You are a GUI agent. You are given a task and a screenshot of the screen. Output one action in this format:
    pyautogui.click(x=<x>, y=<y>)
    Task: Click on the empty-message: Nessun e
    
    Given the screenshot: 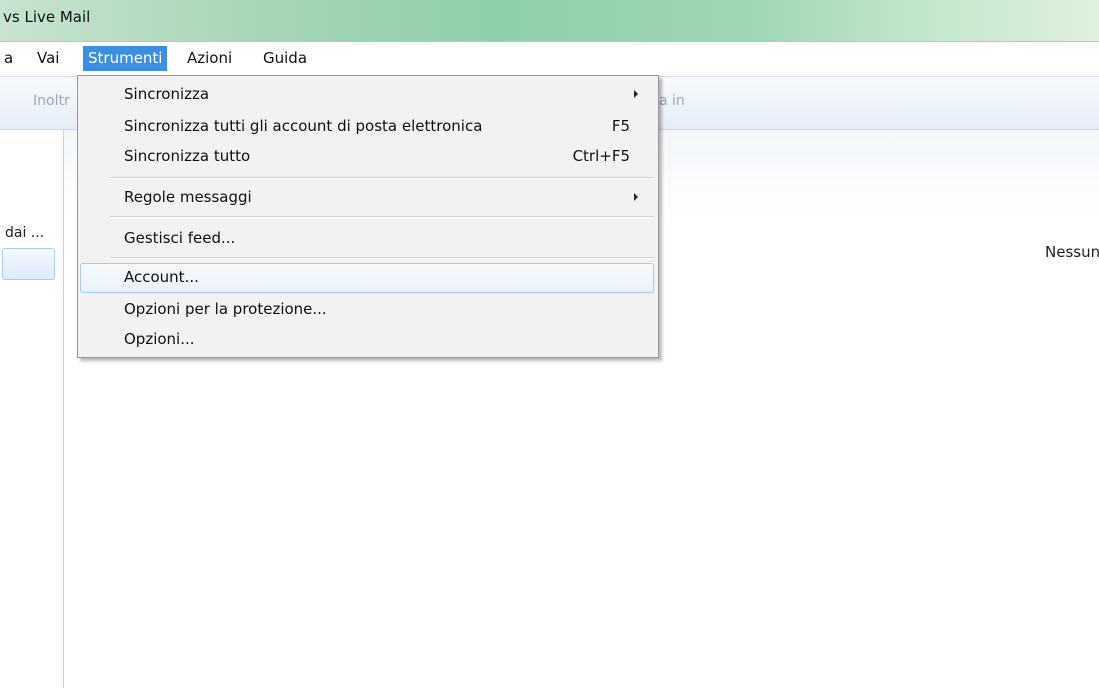 What is the action you would take?
    pyautogui.click(x=1072, y=252)
    